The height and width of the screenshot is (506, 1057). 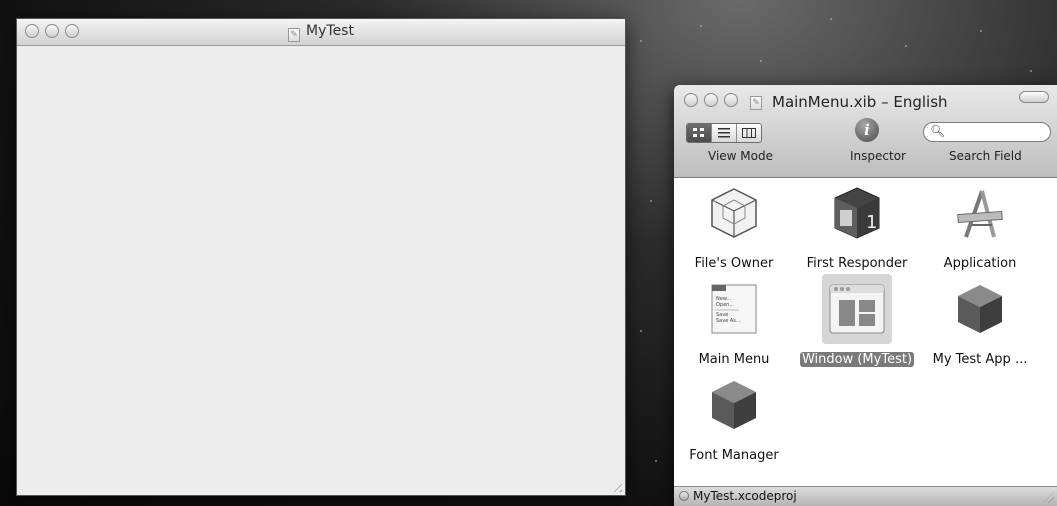 I want to click on window-controls, so click(x=711, y=100).